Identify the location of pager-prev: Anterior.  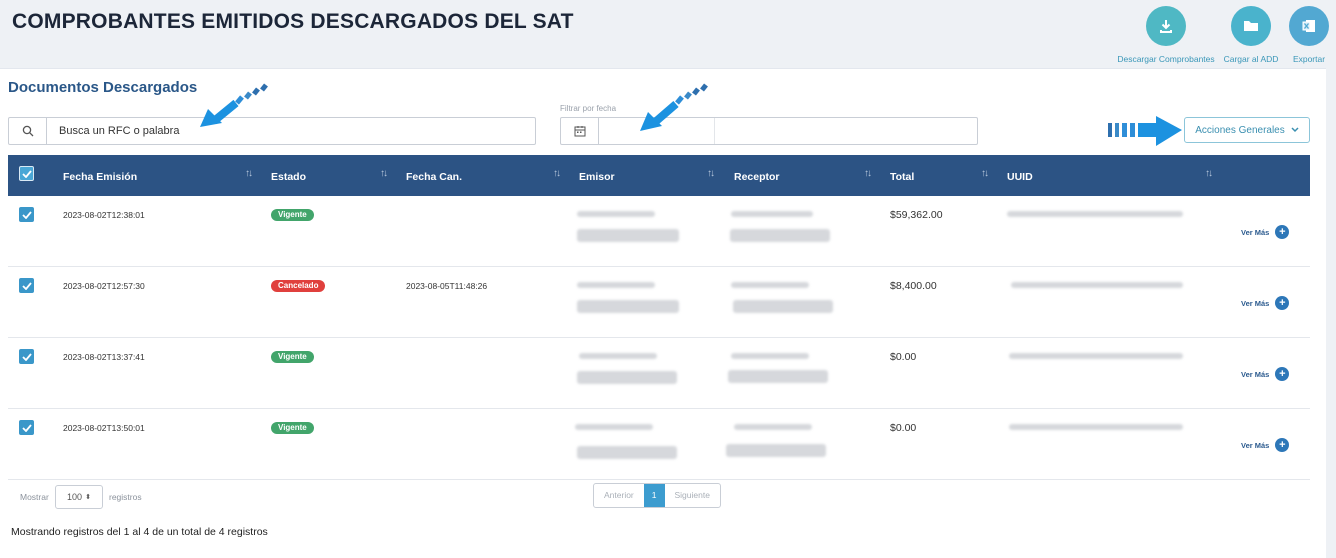
(619, 495).